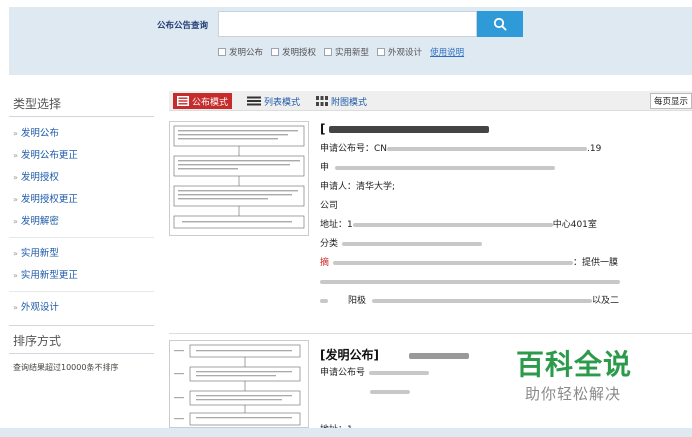 Image resolution: width=692 pixels, height=437 pixels. I want to click on abstract-continued, so click(506, 282).